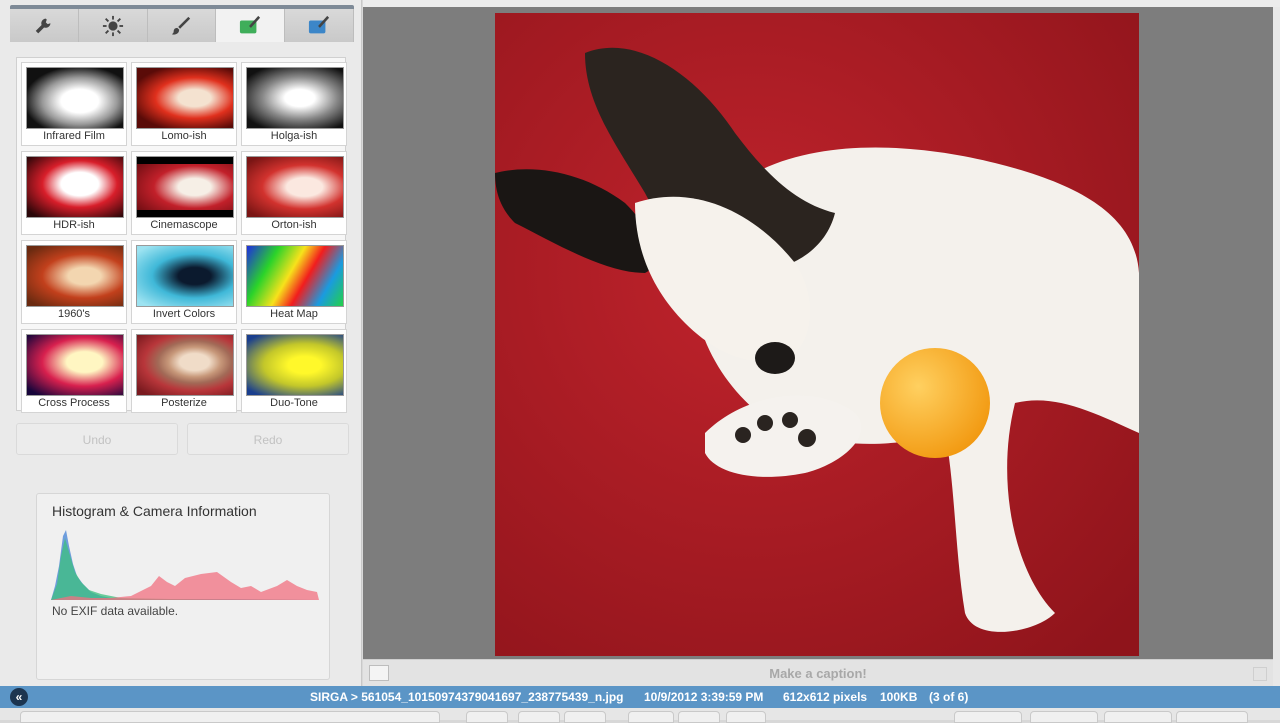  I want to click on effect-holga-ish: Holga-ish, so click(294, 104).